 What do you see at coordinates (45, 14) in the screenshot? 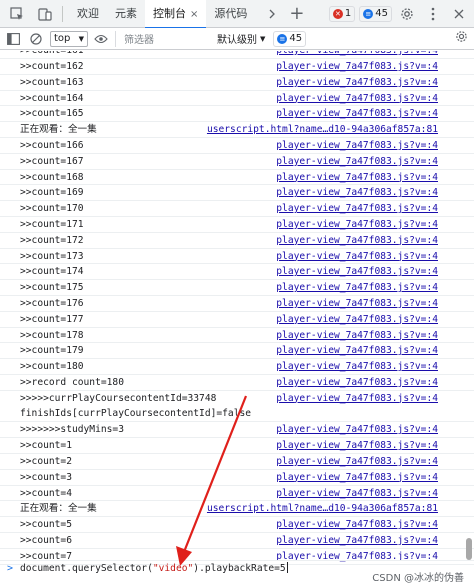
I see `device-toolbar-icon` at bounding box center [45, 14].